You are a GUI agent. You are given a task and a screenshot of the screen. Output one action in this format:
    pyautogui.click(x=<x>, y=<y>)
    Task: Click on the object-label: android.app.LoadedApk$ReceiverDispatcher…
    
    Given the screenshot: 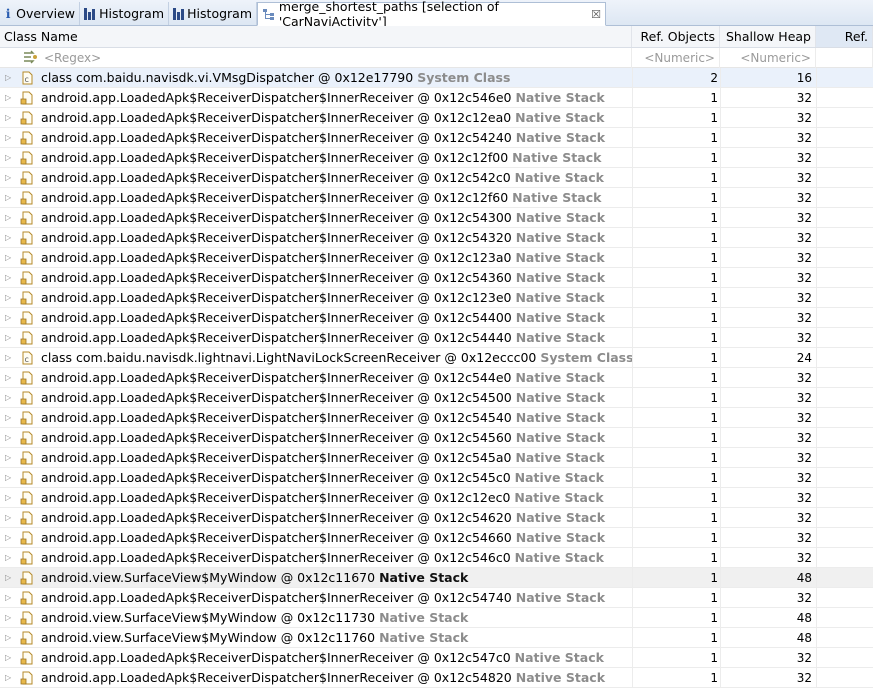 What is the action you would take?
    pyautogui.click(x=276, y=97)
    